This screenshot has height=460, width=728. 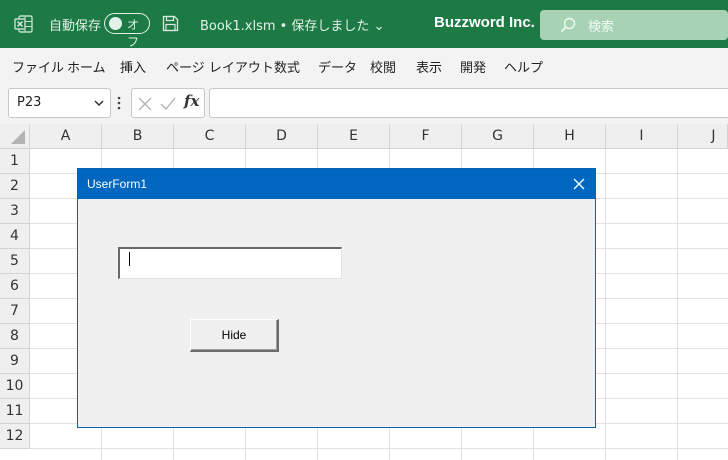 What do you see at coordinates (133, 33) in the screenshot?
I see `autosave-toggle-state: オフ` at bounding box center [133, 33].